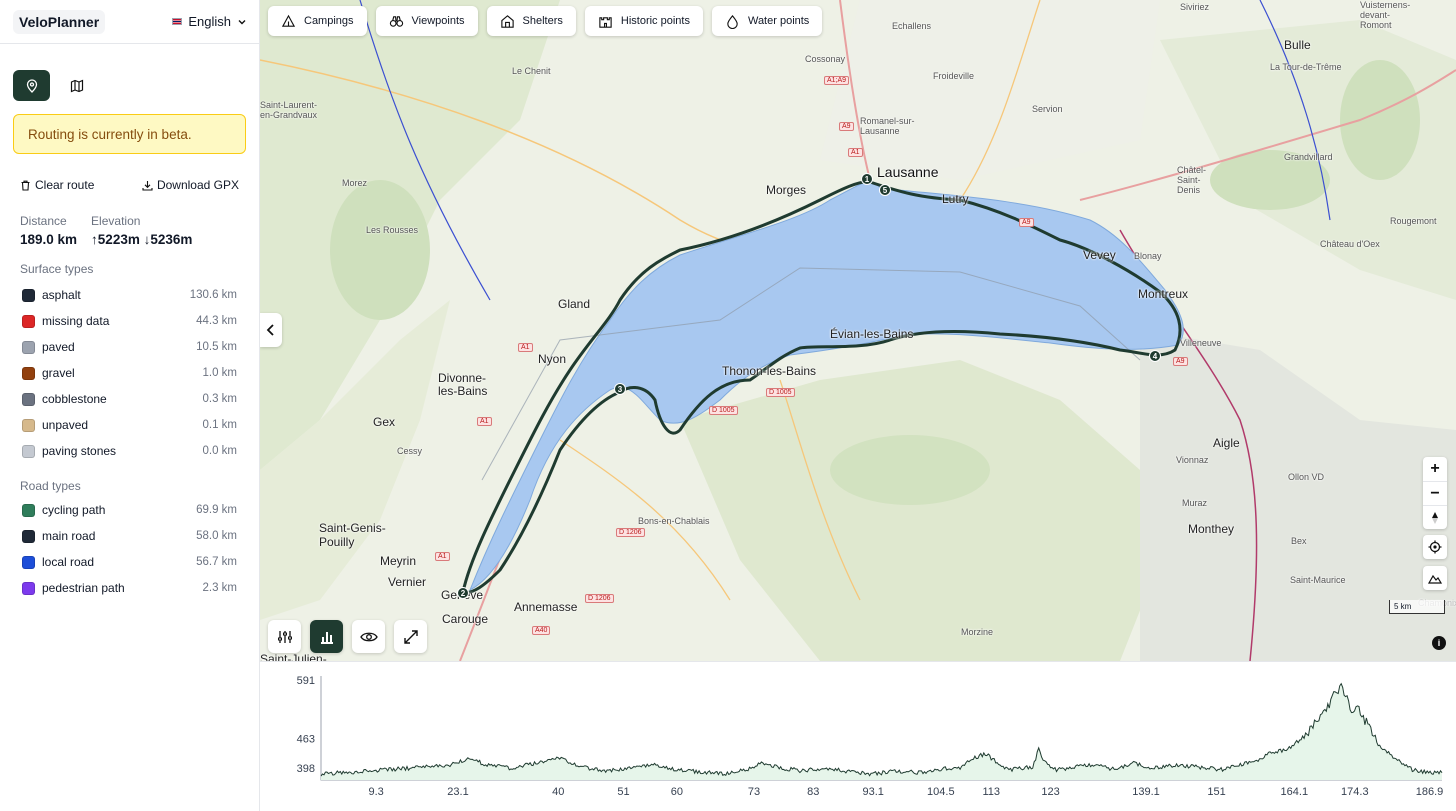  Describe the element at coordinates (1050, 792) in the screenshot. I see `x-tick-label: 123` at that location.